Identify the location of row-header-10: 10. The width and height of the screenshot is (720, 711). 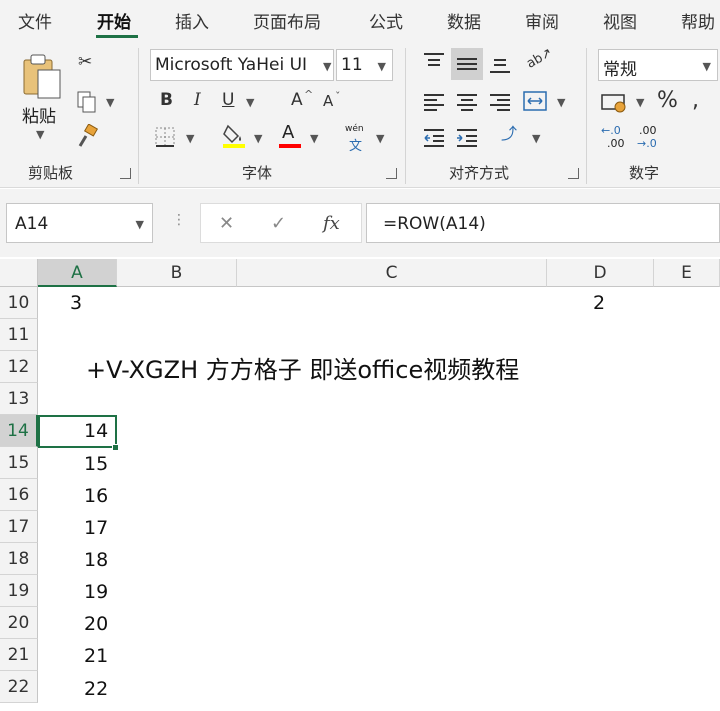
(19, 303).